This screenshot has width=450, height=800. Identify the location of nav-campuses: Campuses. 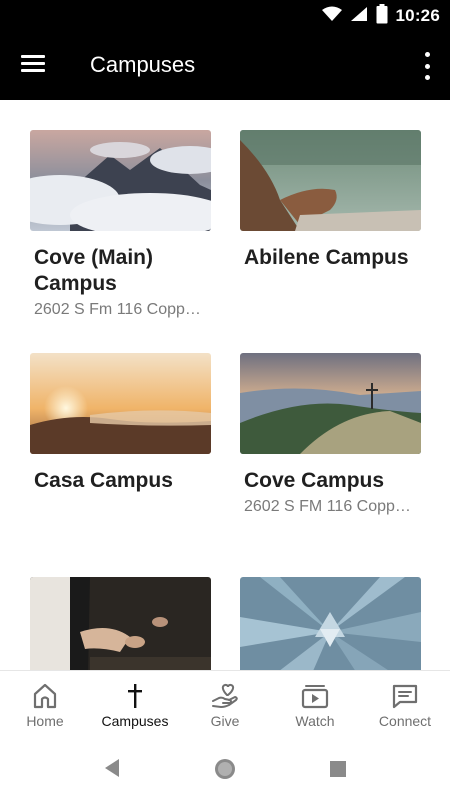
(135, 705).